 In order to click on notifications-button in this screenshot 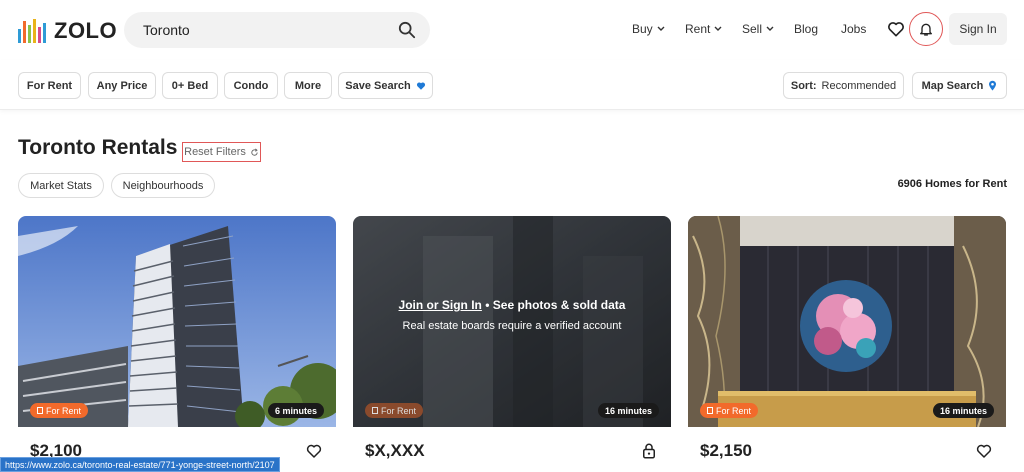, I will do `click(926, 29)`.